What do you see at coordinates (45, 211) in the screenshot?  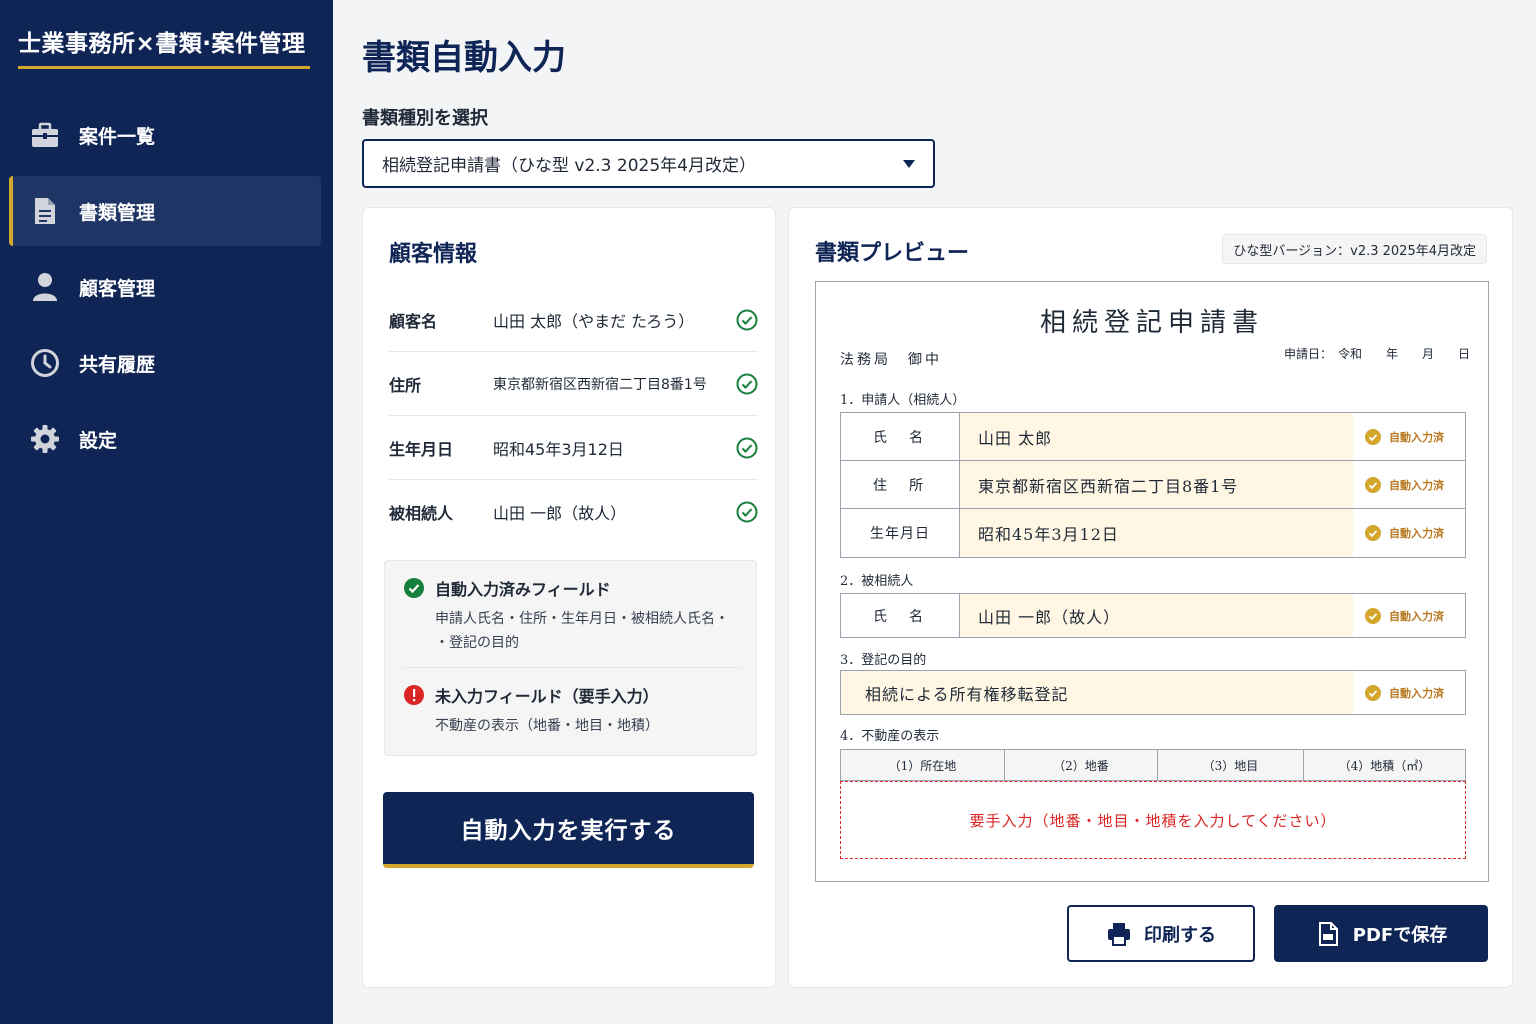 I see `document-icon` at bounding box center [45, 211].